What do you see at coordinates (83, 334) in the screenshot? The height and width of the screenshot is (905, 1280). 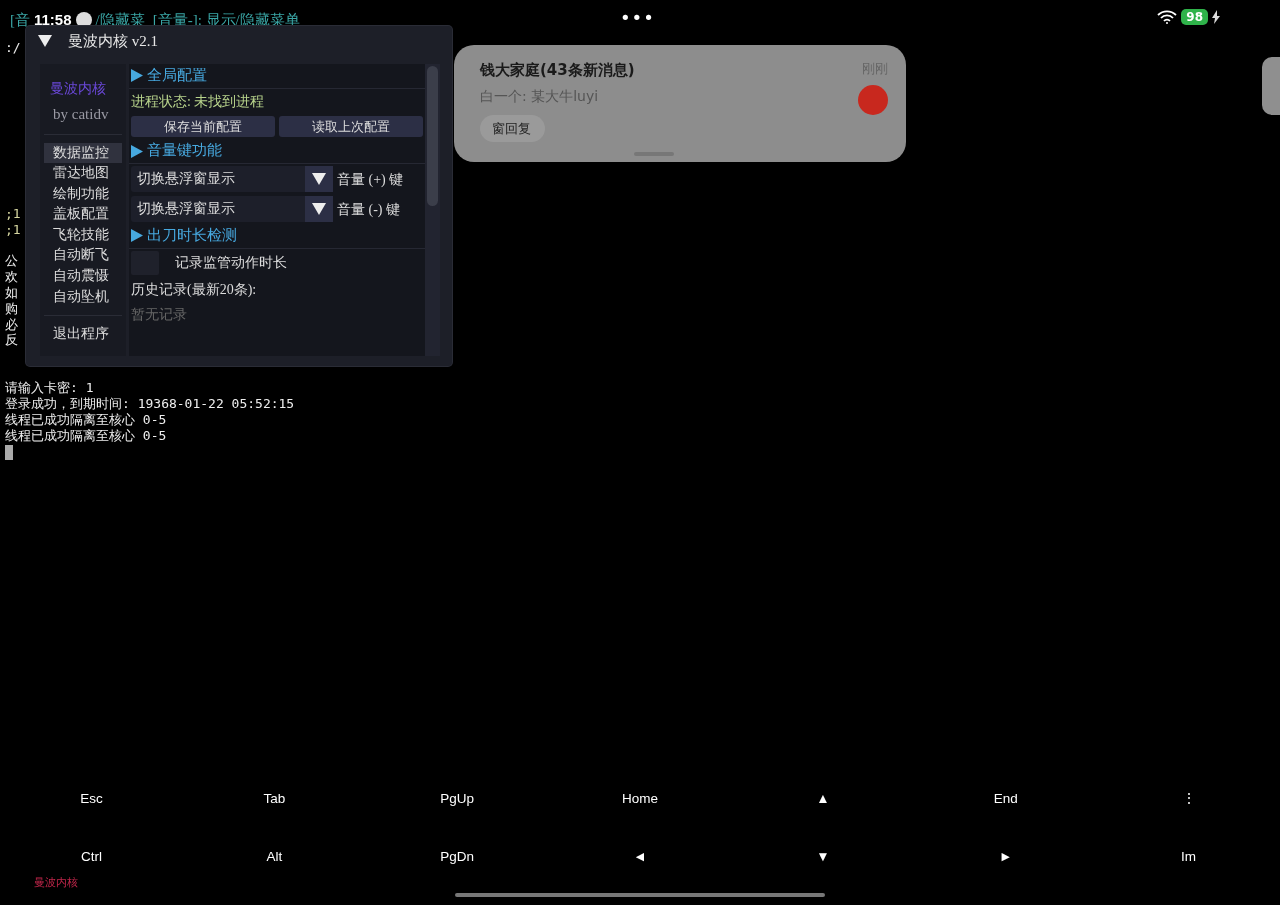 I see `exit-item: 退出程序` at bounding box center [83, 334].